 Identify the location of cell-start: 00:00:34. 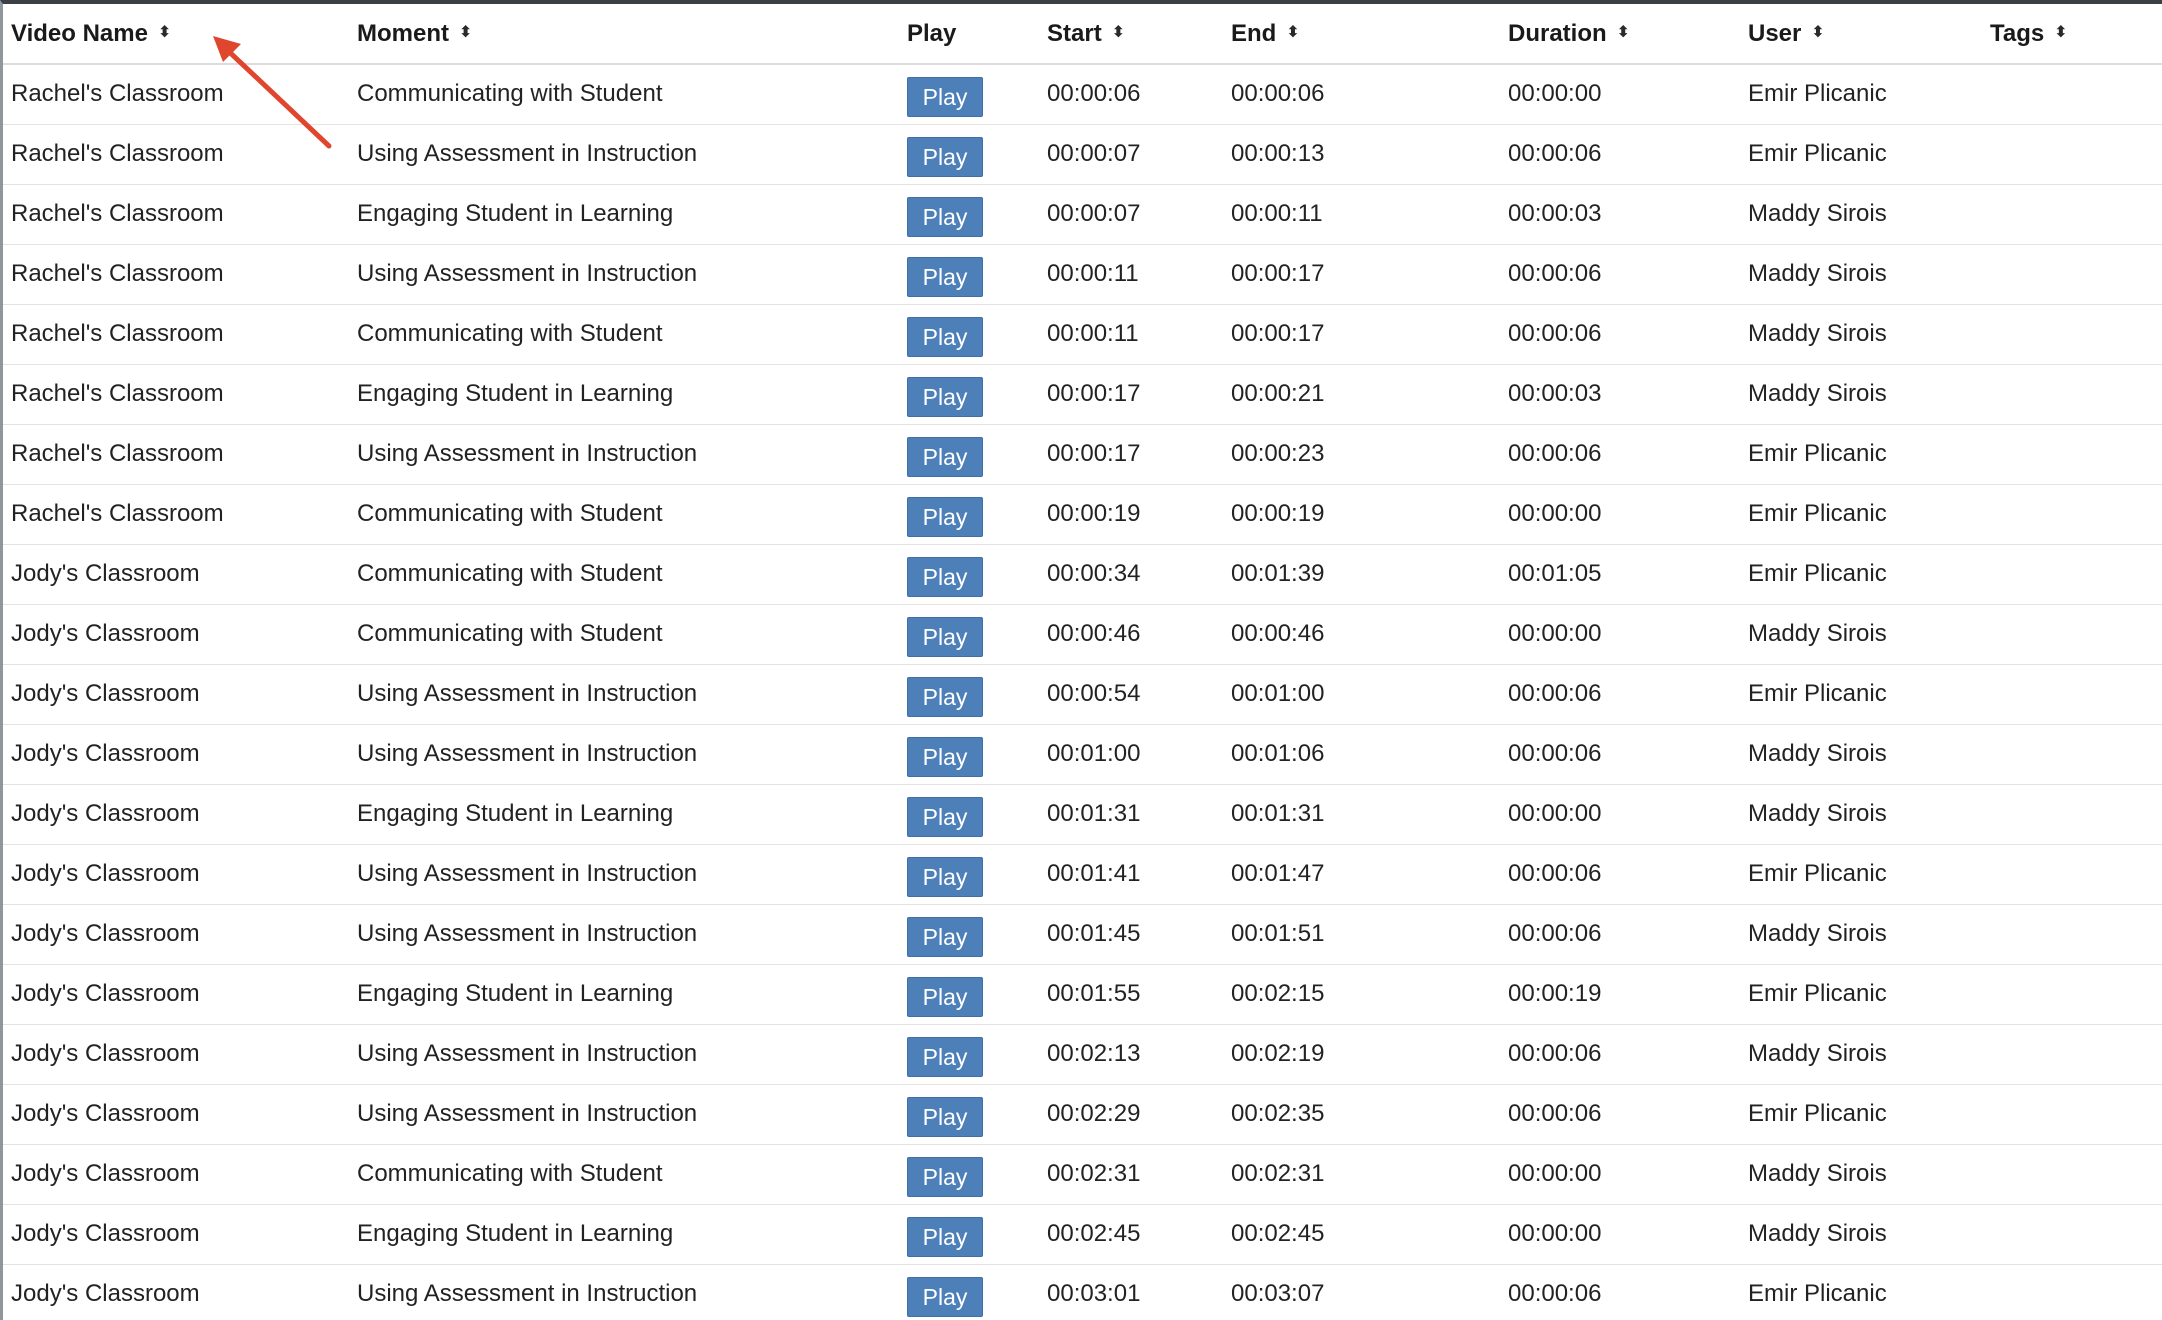
(1094, 573).